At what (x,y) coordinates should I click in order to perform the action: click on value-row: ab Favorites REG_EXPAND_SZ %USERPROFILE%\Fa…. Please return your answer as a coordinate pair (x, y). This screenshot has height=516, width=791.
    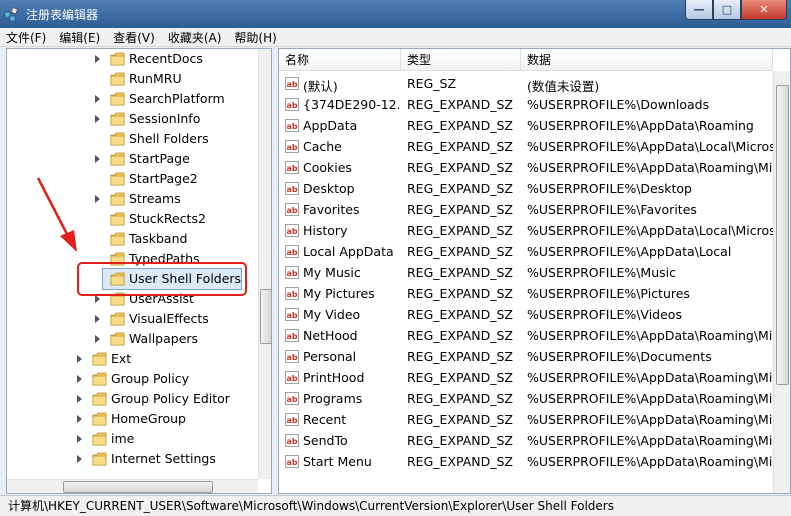
    Looking at the image, I should click on (526, 209).